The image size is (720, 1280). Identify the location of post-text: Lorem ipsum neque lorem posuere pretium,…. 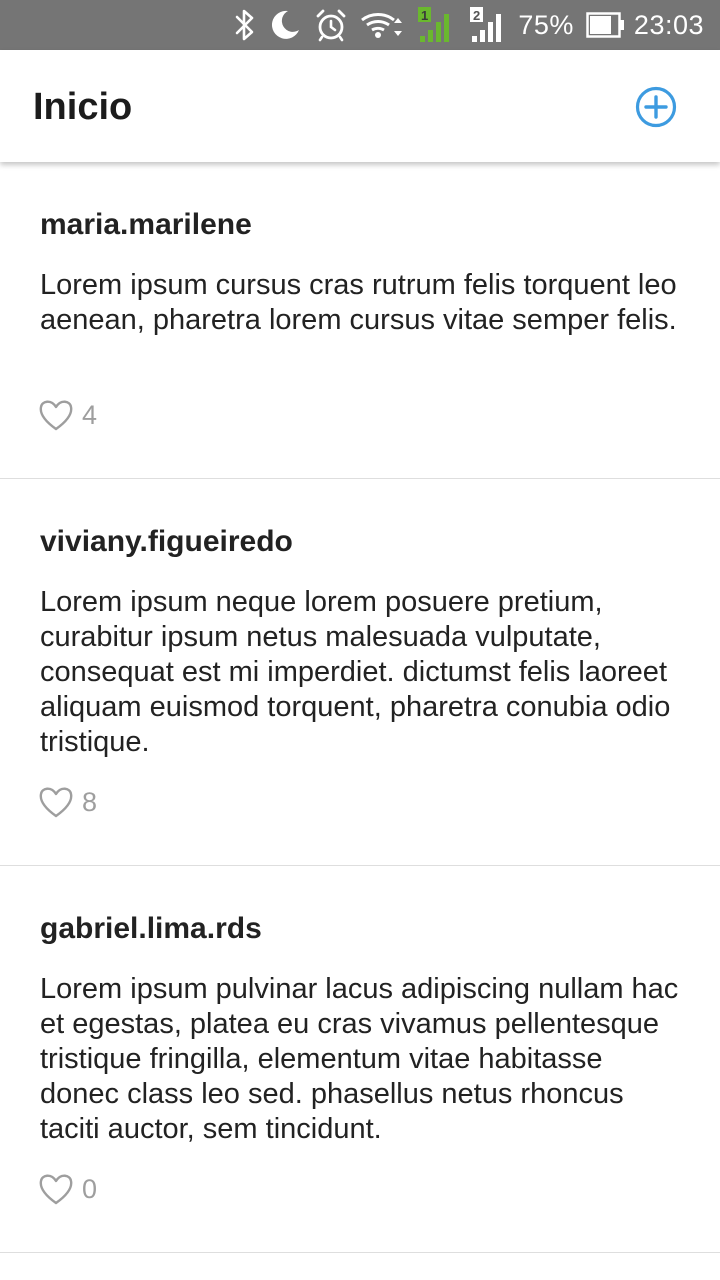
(355, 672).